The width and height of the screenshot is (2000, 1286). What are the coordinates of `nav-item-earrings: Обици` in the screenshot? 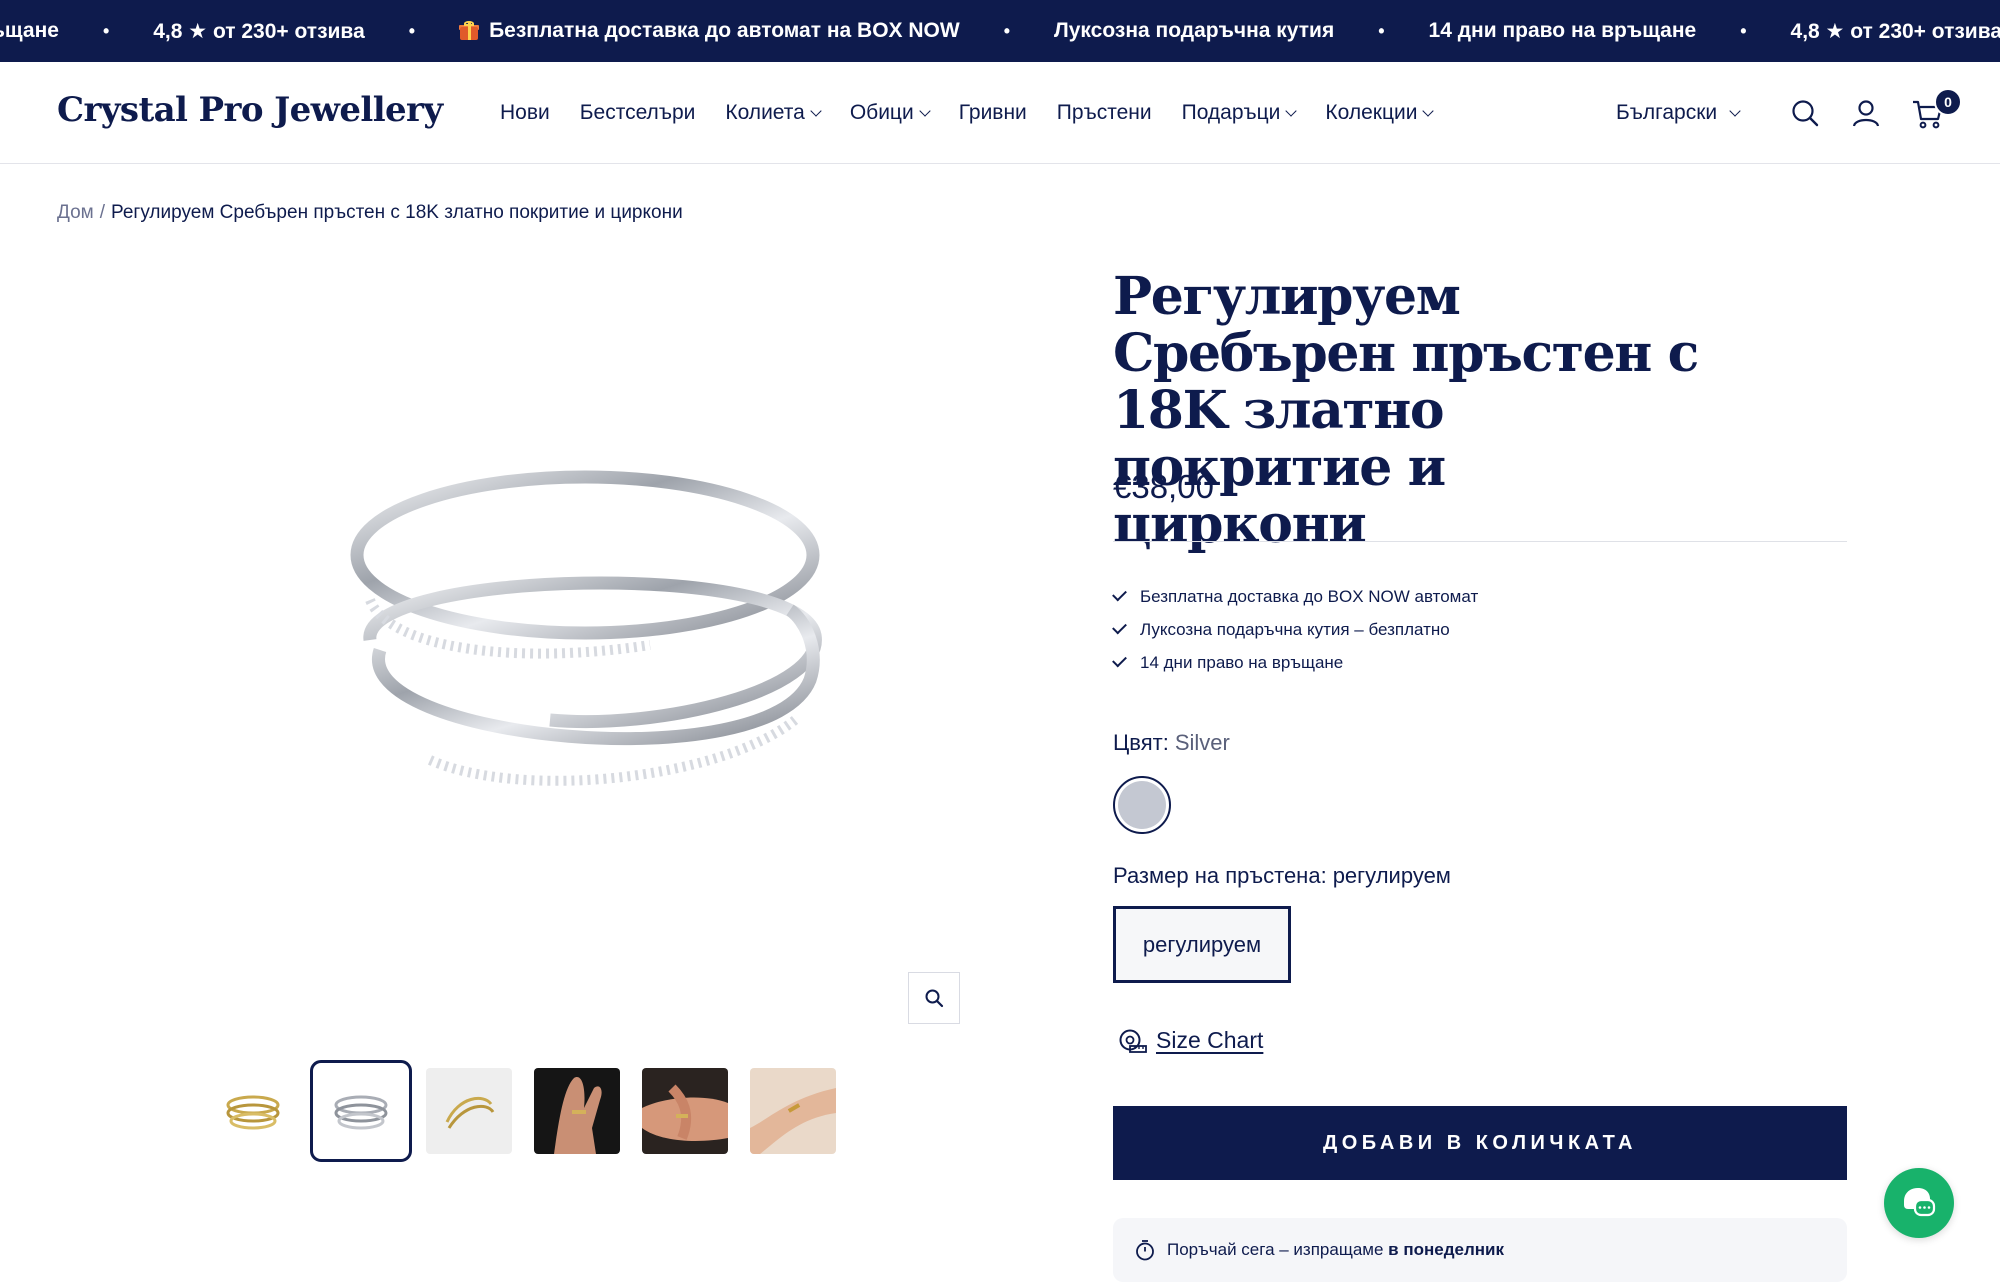 It's located at (890, 113).